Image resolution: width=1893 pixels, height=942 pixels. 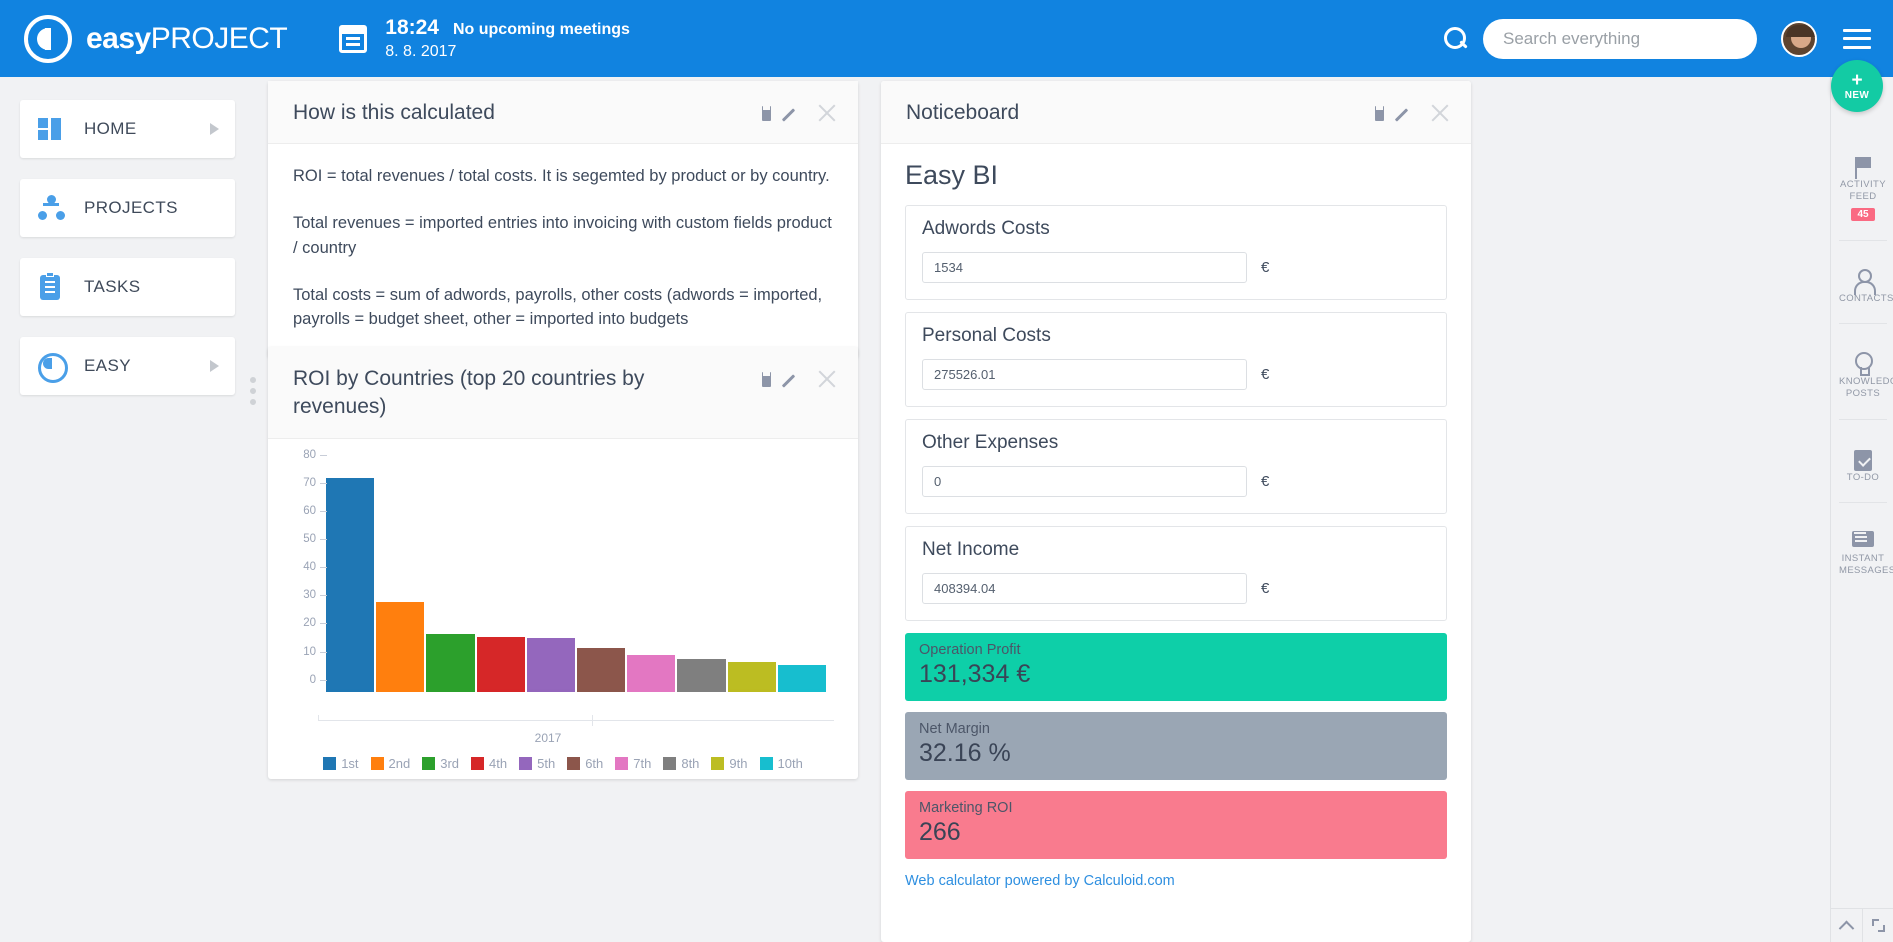 What do you see at coordinates (546, 763) in the screenshot?
I see `legend-label: 5th` at bounding box center [546, 763].